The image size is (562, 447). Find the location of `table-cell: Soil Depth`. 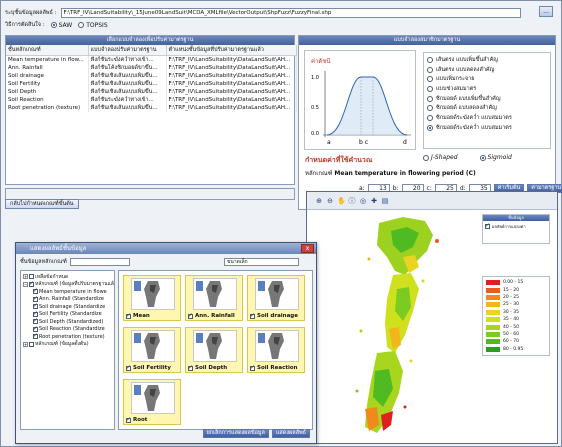

table-cell: Soil Depth is located at coordinates (47, 92).